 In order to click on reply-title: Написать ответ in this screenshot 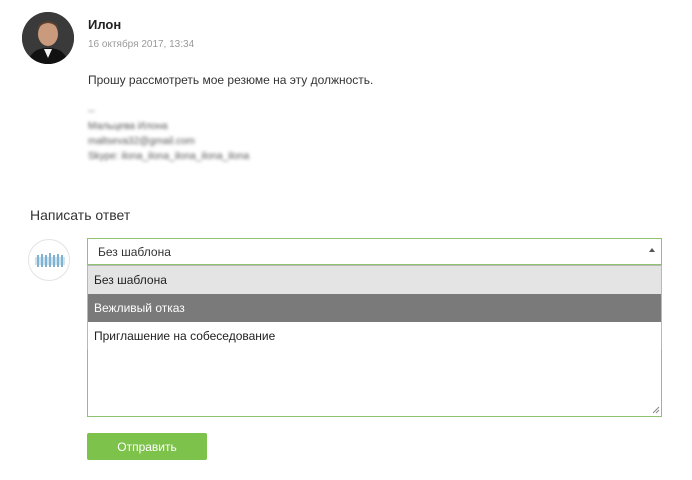, I will do `click(80, 215)`.